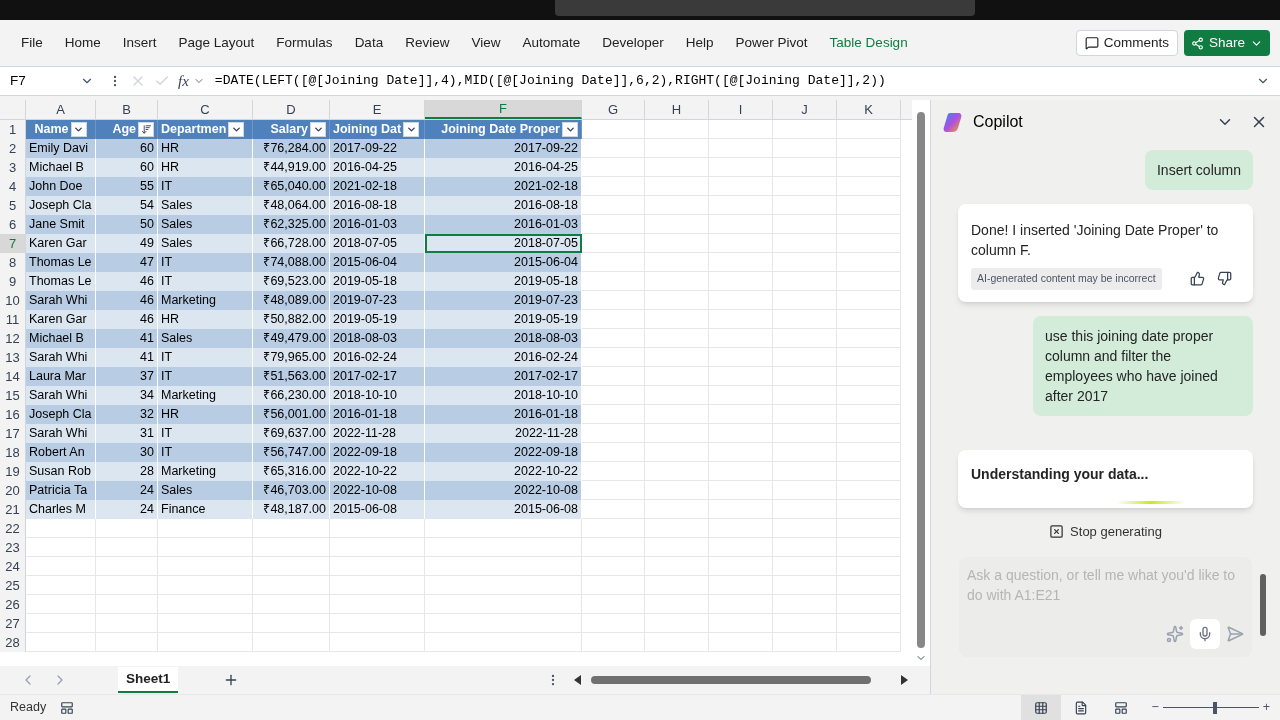 Image resolution: width=1280 pixels, height=720 pixels. What do you see at coordinates (369, 43) in the screenshot?
I see `menu-tab: Data` at bounding box center [369, 43].